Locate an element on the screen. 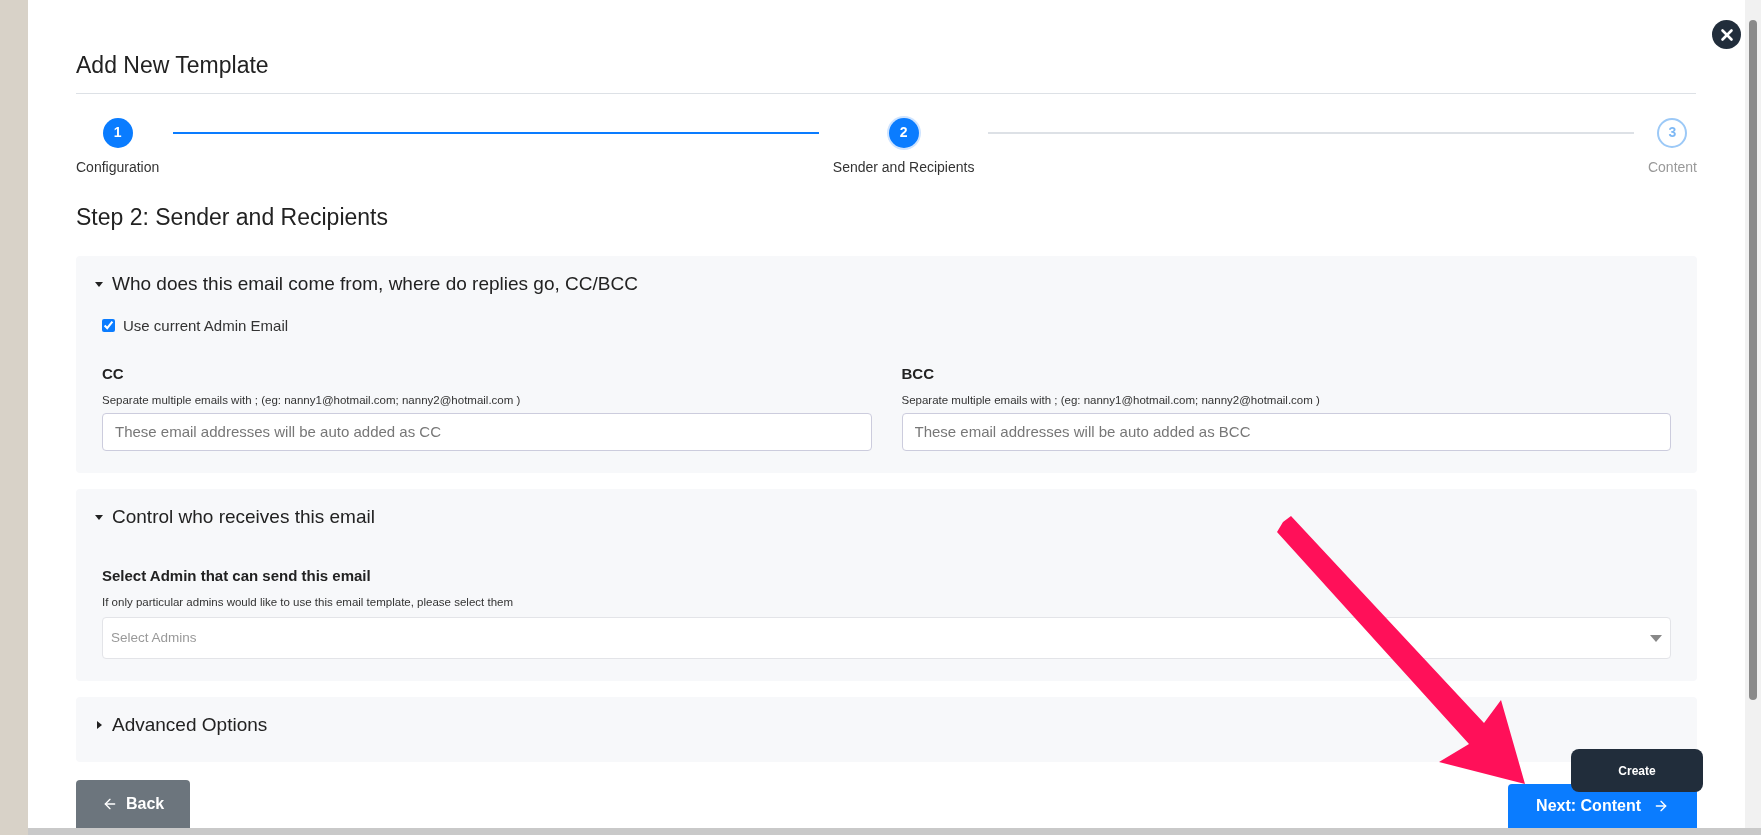  field-label: BCC is located at coordinates (918, 374).